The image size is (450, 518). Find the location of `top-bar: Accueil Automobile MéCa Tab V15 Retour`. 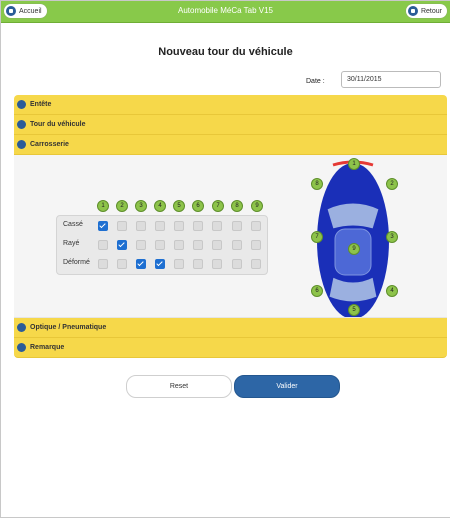

top-bar: Accueil Automobile MéCa Tab V15 Retour is located at coordinates (225, 12).